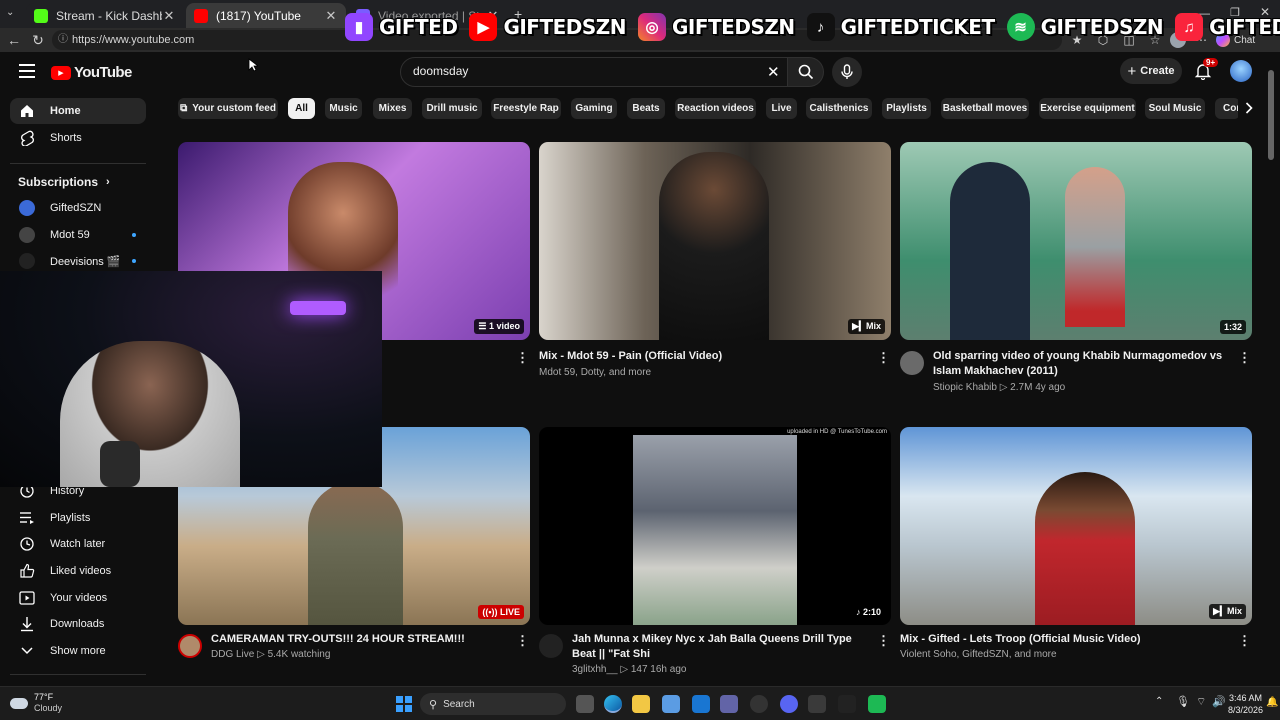 The height and width of the screenshot is (720, 1280). What do you see at coordinates (839, 108) in the screenshot?
I see `chip-calisthenics: Calisthenics` at bounding box center [839, 108].